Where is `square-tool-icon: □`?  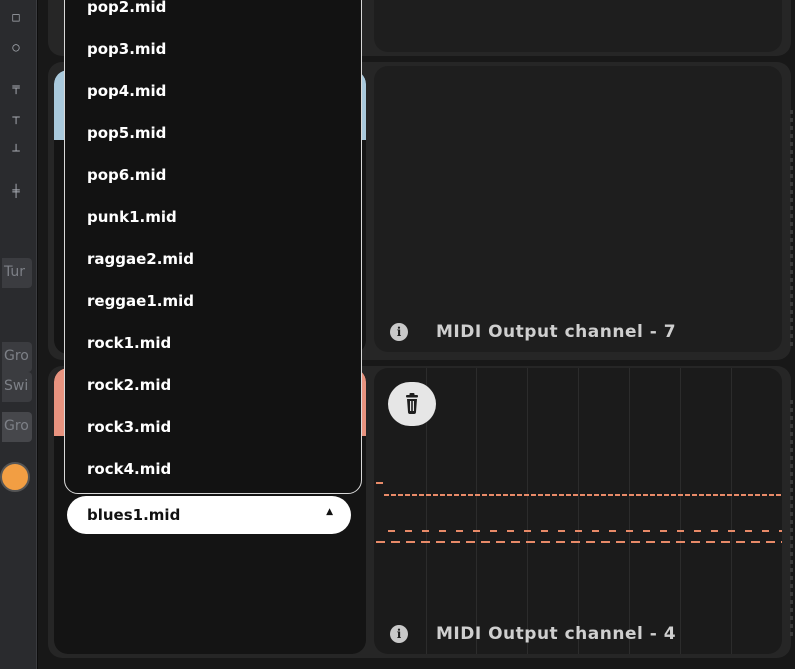 square-tool-icon: □ is located at coordinates (16, 17).